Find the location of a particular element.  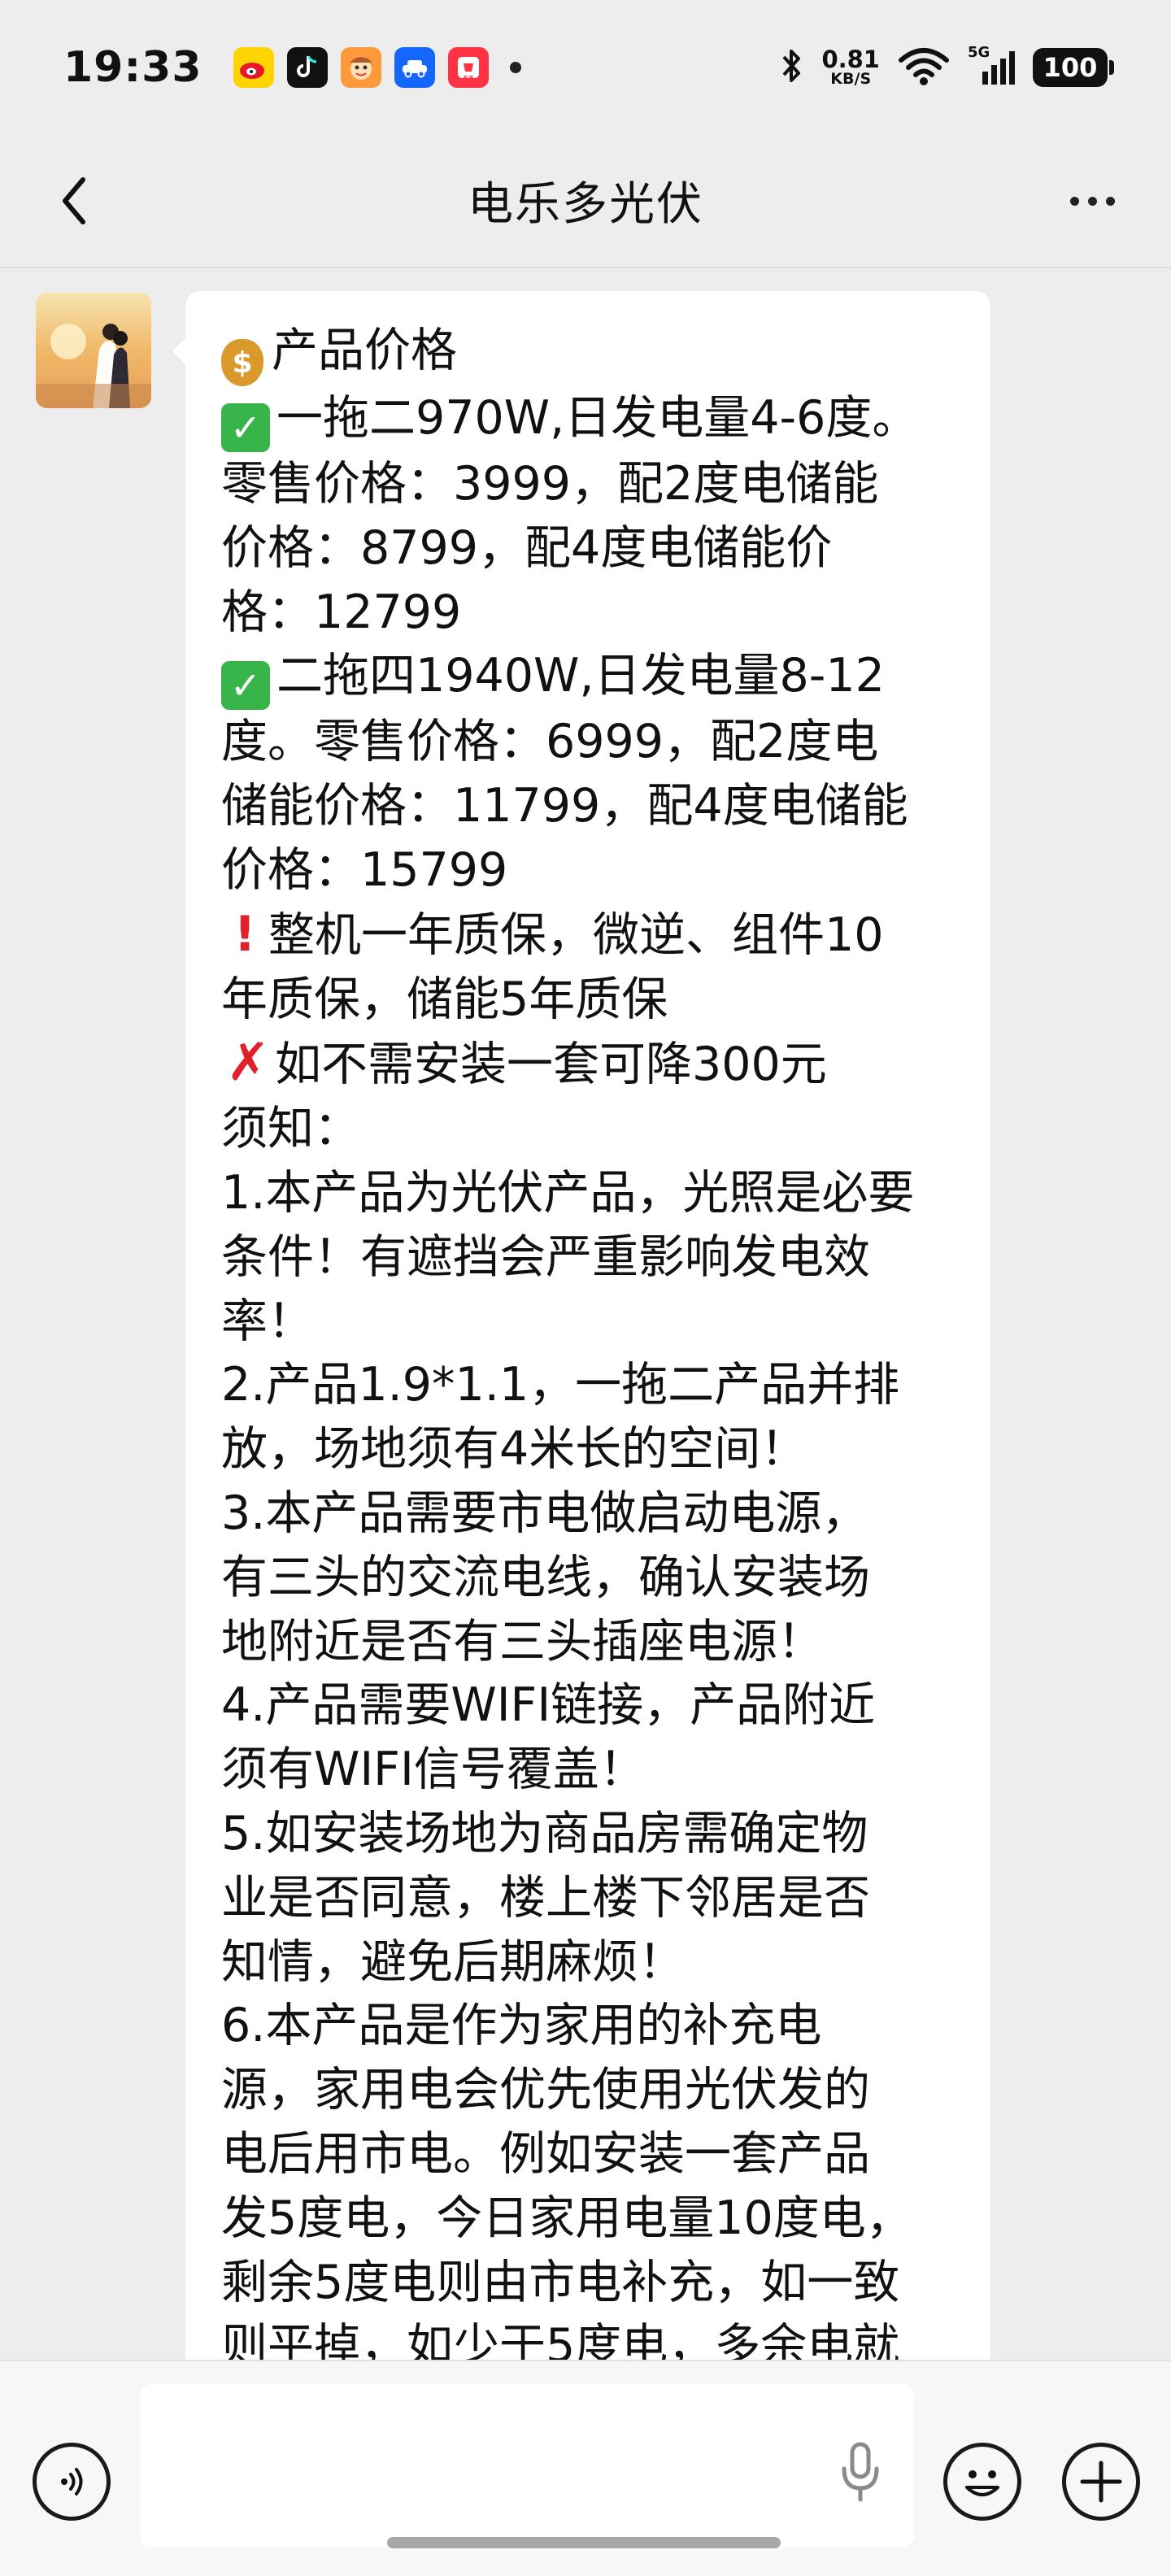

message-line: 率！ is located at coordinates (267, 1321).